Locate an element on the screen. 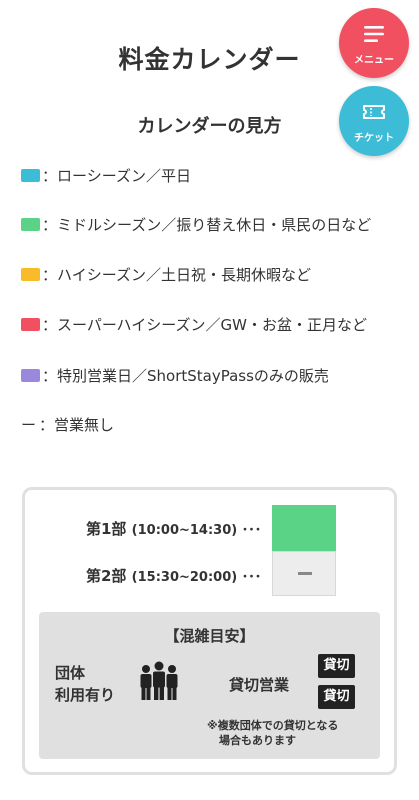 This screenshot has height=800, width=419. part2-row: 第2部 (15:30~20:00) ･･･ is located at coordinates (173, 575).